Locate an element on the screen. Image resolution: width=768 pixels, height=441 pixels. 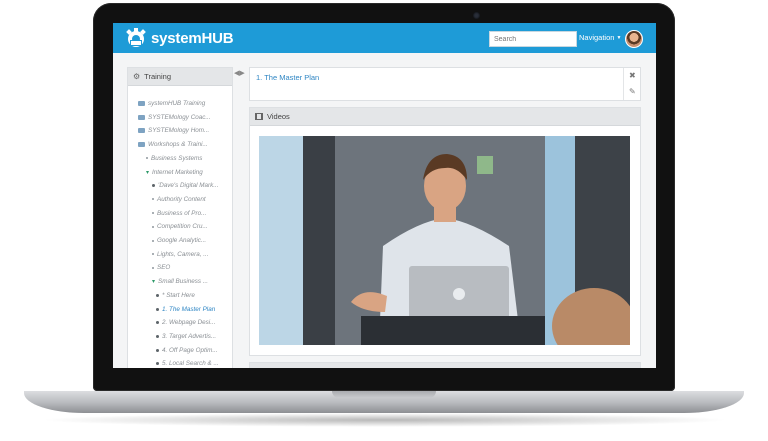
laptop-notch is located at coordinates (384, 394).